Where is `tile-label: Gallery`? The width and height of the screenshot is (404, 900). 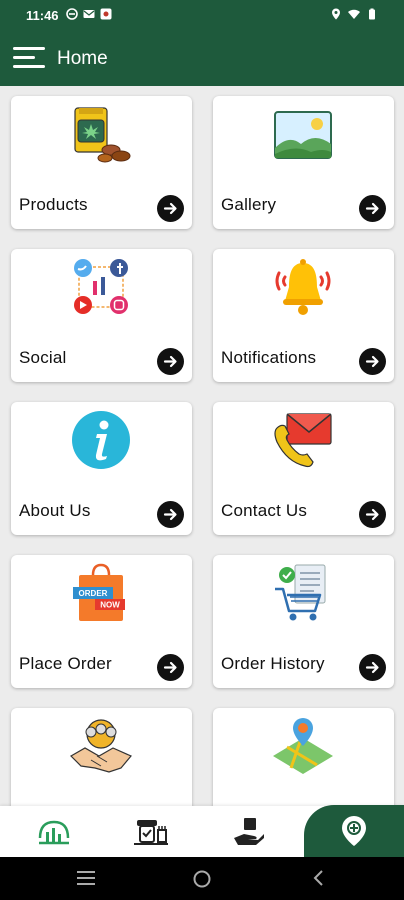
tile-label: Gallery is located at coordinates (249, 204).